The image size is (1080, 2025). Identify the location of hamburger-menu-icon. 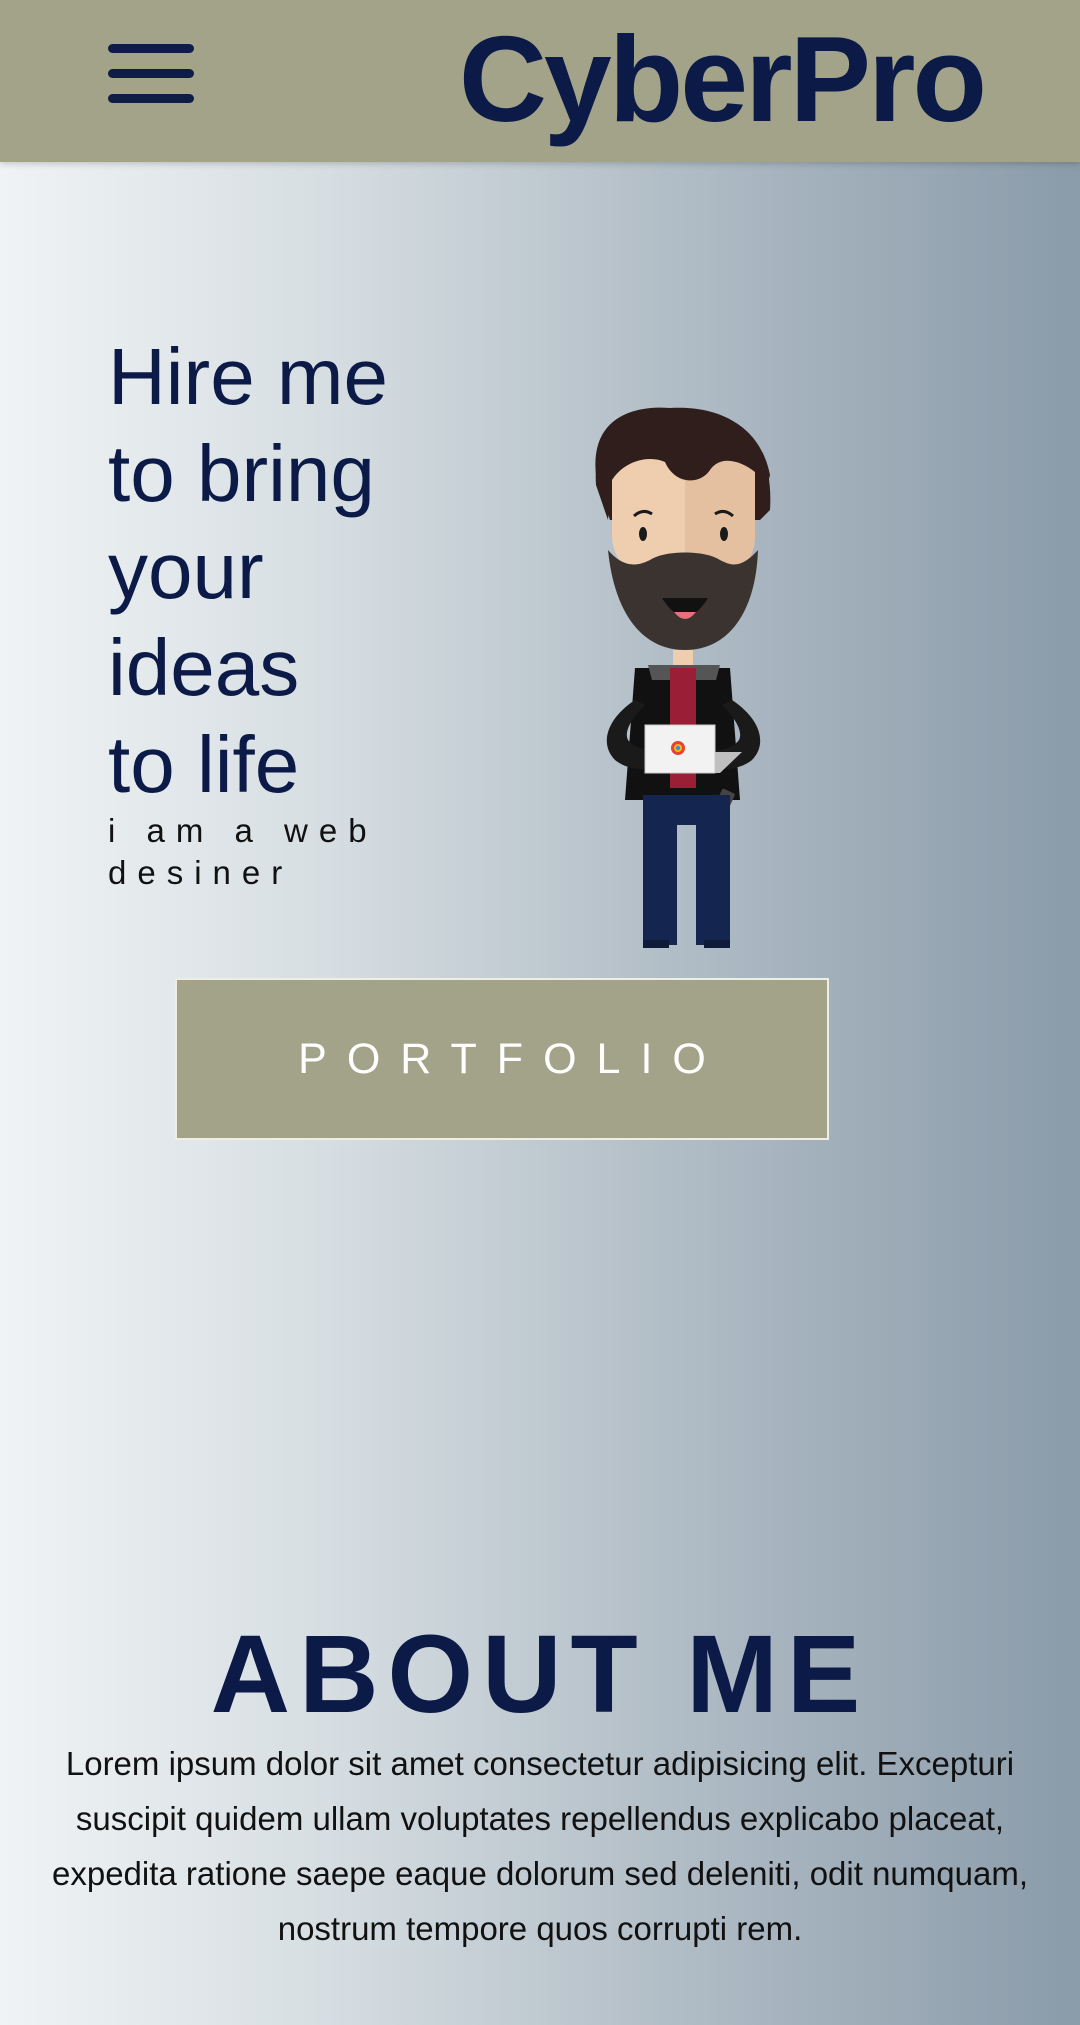
(152, 78).